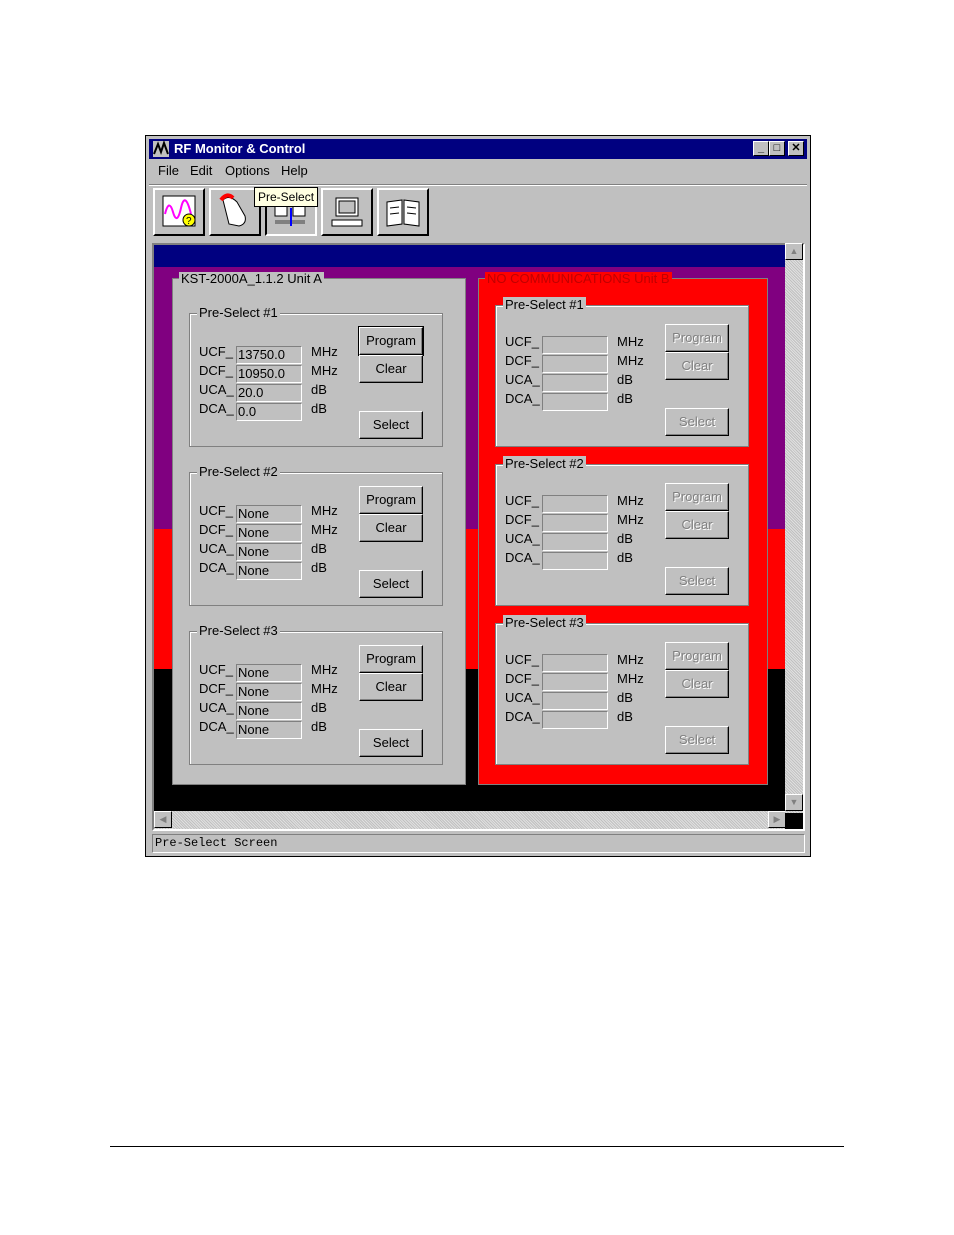 The height and width of the screenshot is (1235, 954). What do you see at coordinates (578, 278) in the screenshot?
I see `unit-b-title: NO COMMUNICATIONS Unit B` at bounding box center [578, 278].